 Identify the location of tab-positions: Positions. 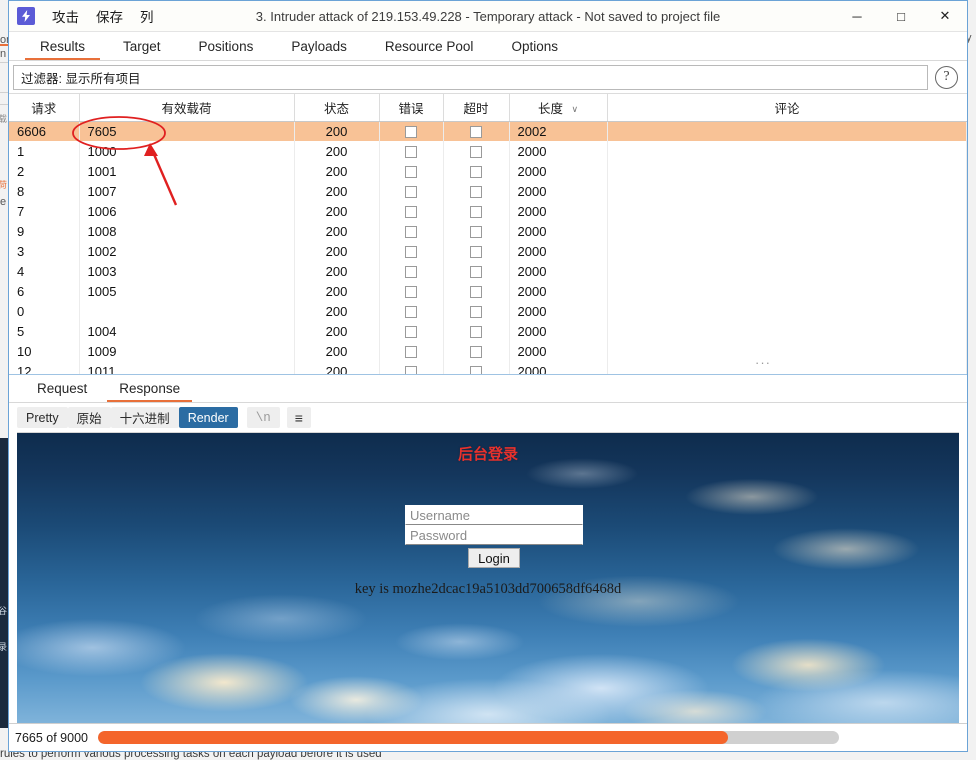
(226, 46).